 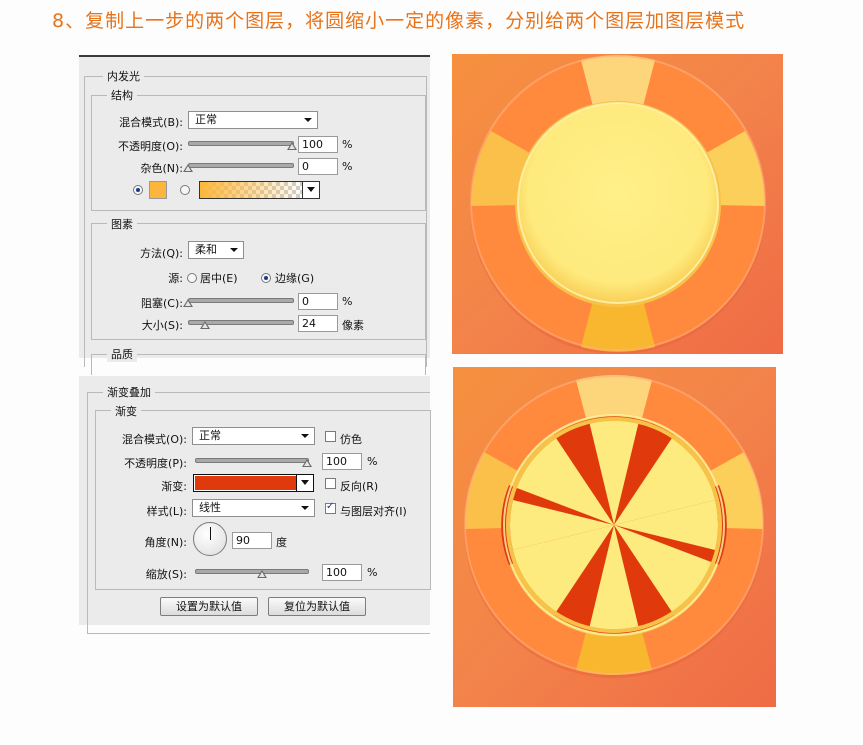 I want to click on reverse-label: 反向(R), so click(x=359, y=486).